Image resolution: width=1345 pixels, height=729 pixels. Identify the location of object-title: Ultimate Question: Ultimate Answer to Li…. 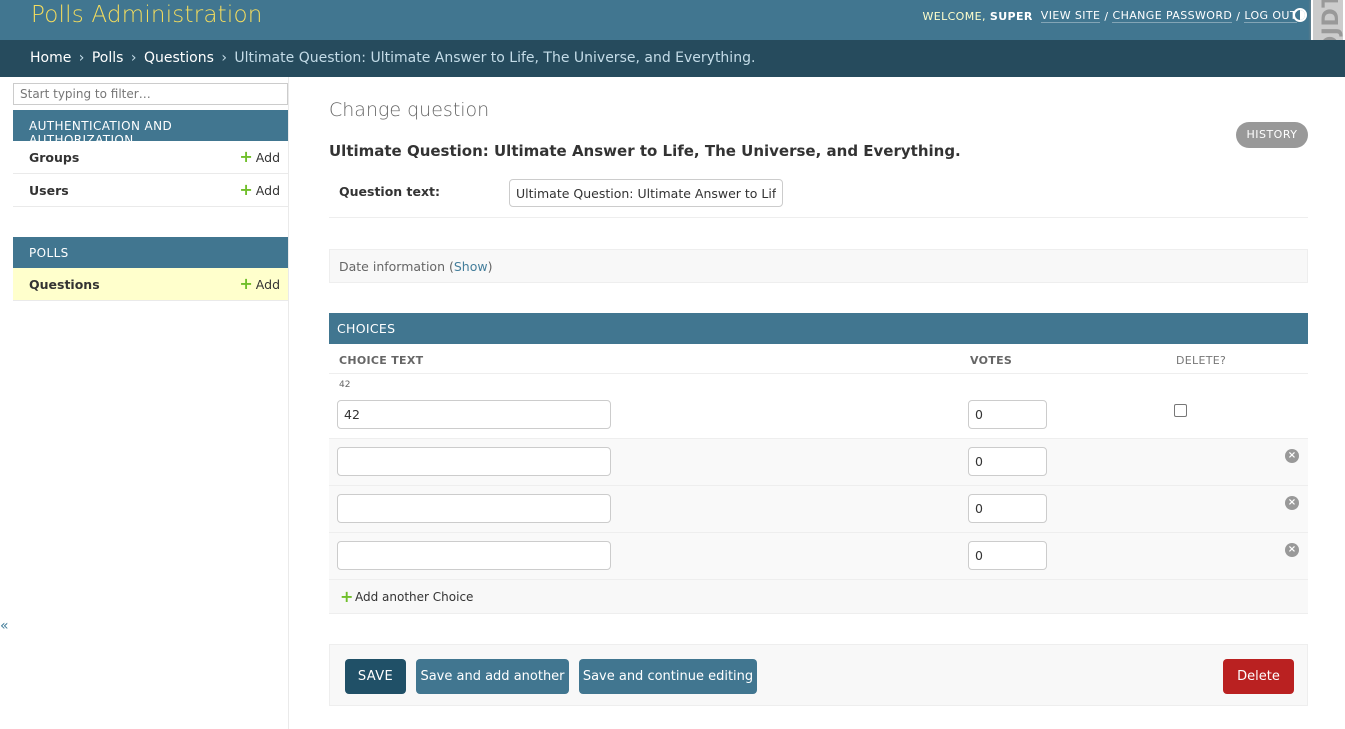
(645, 151).